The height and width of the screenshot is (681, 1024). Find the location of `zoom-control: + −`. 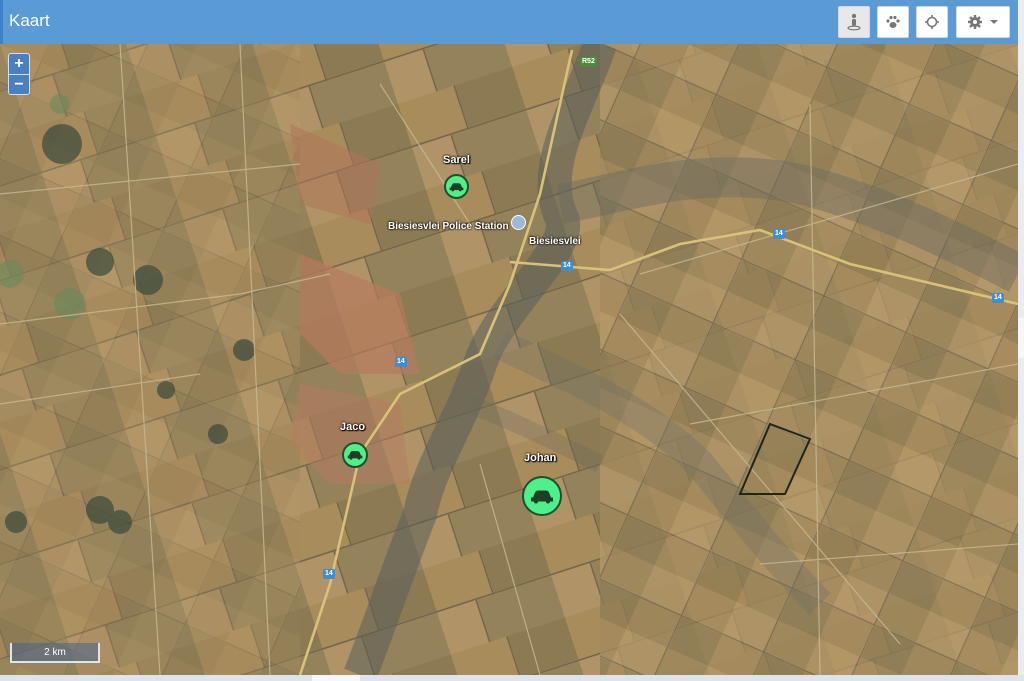

zoom-control: + − is located at coordinates (19, 74).